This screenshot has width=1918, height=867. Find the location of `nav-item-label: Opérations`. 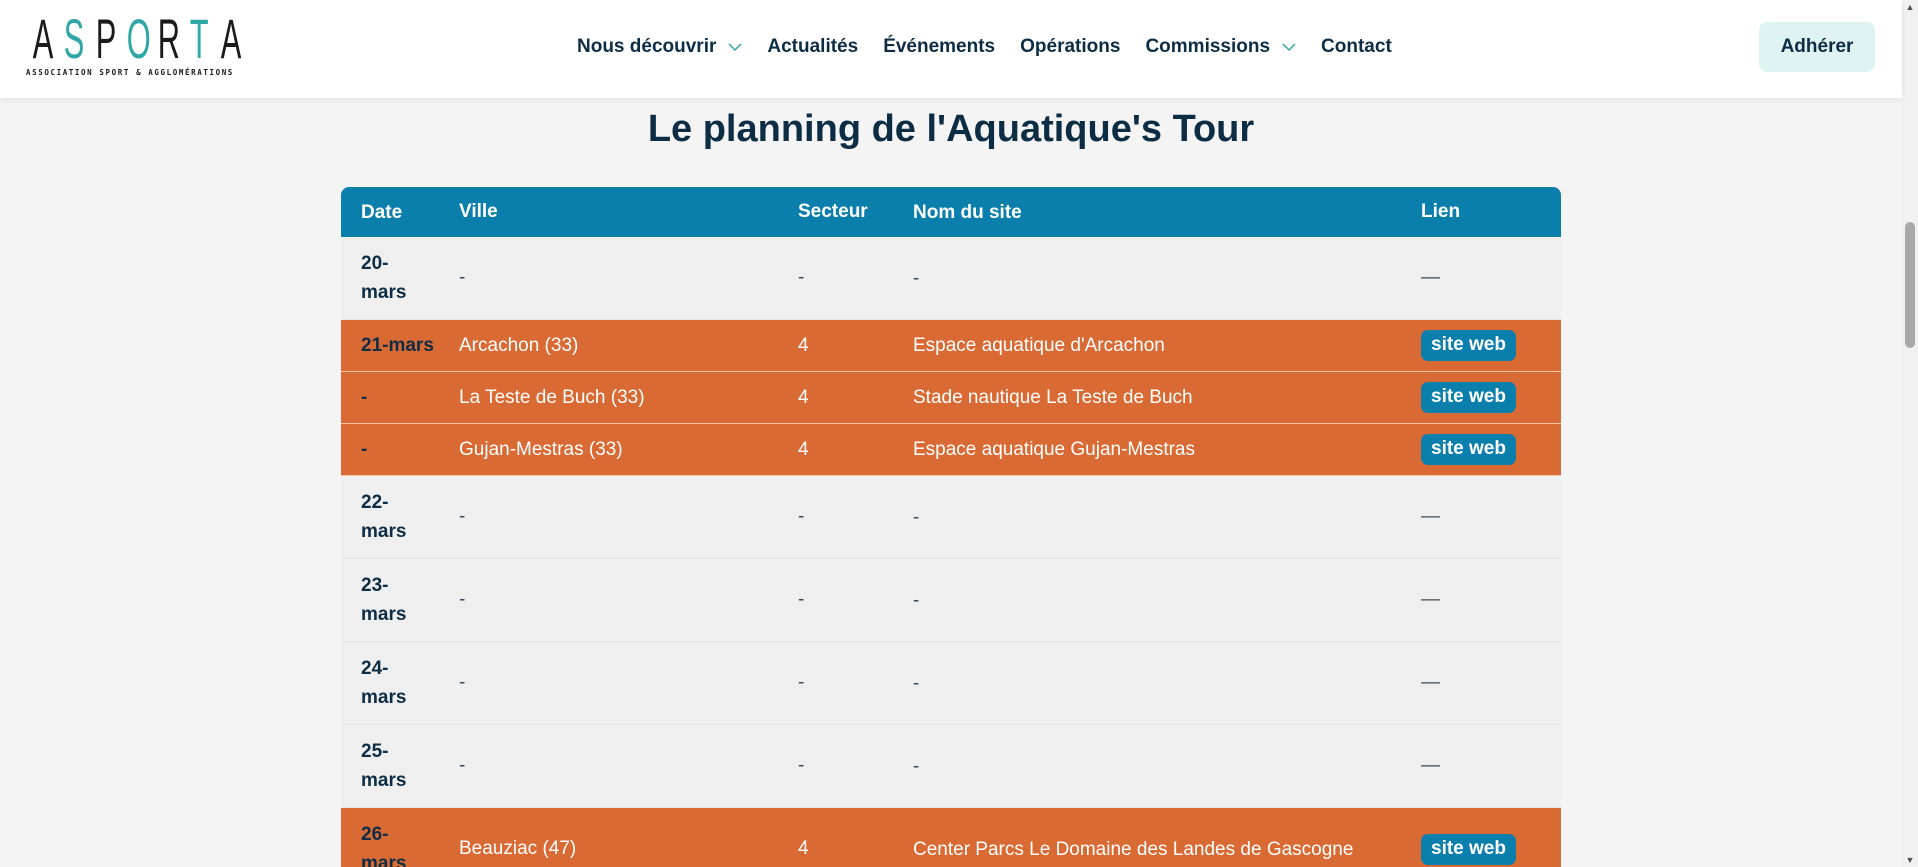

nav-item-label: Opérations is located at coordinates (1070, 46).